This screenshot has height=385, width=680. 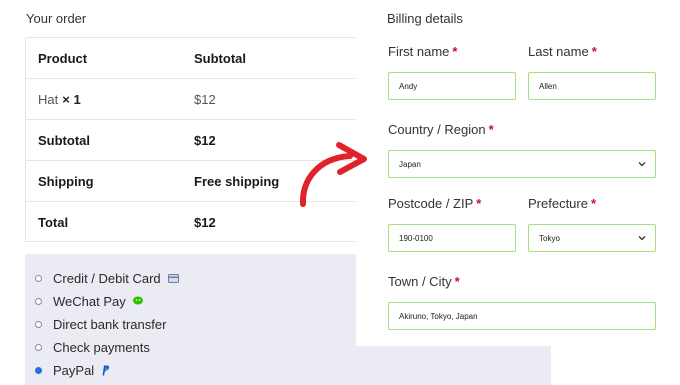 I want to click on item-quantity: × 1, so click(x=71, y=99).